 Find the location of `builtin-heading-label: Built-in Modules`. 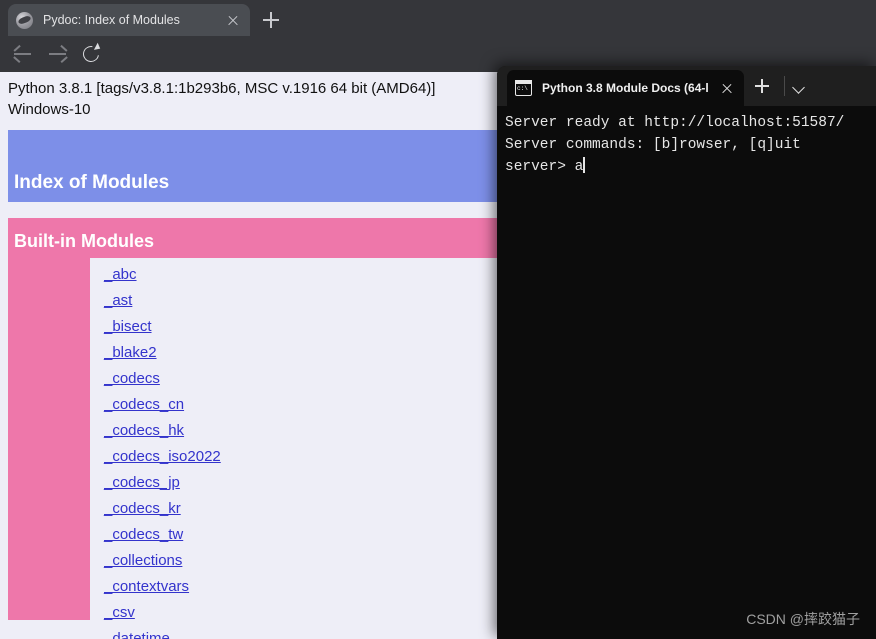

builtin-heading-label: Built-in Modules is located at coordinates (84, 241).